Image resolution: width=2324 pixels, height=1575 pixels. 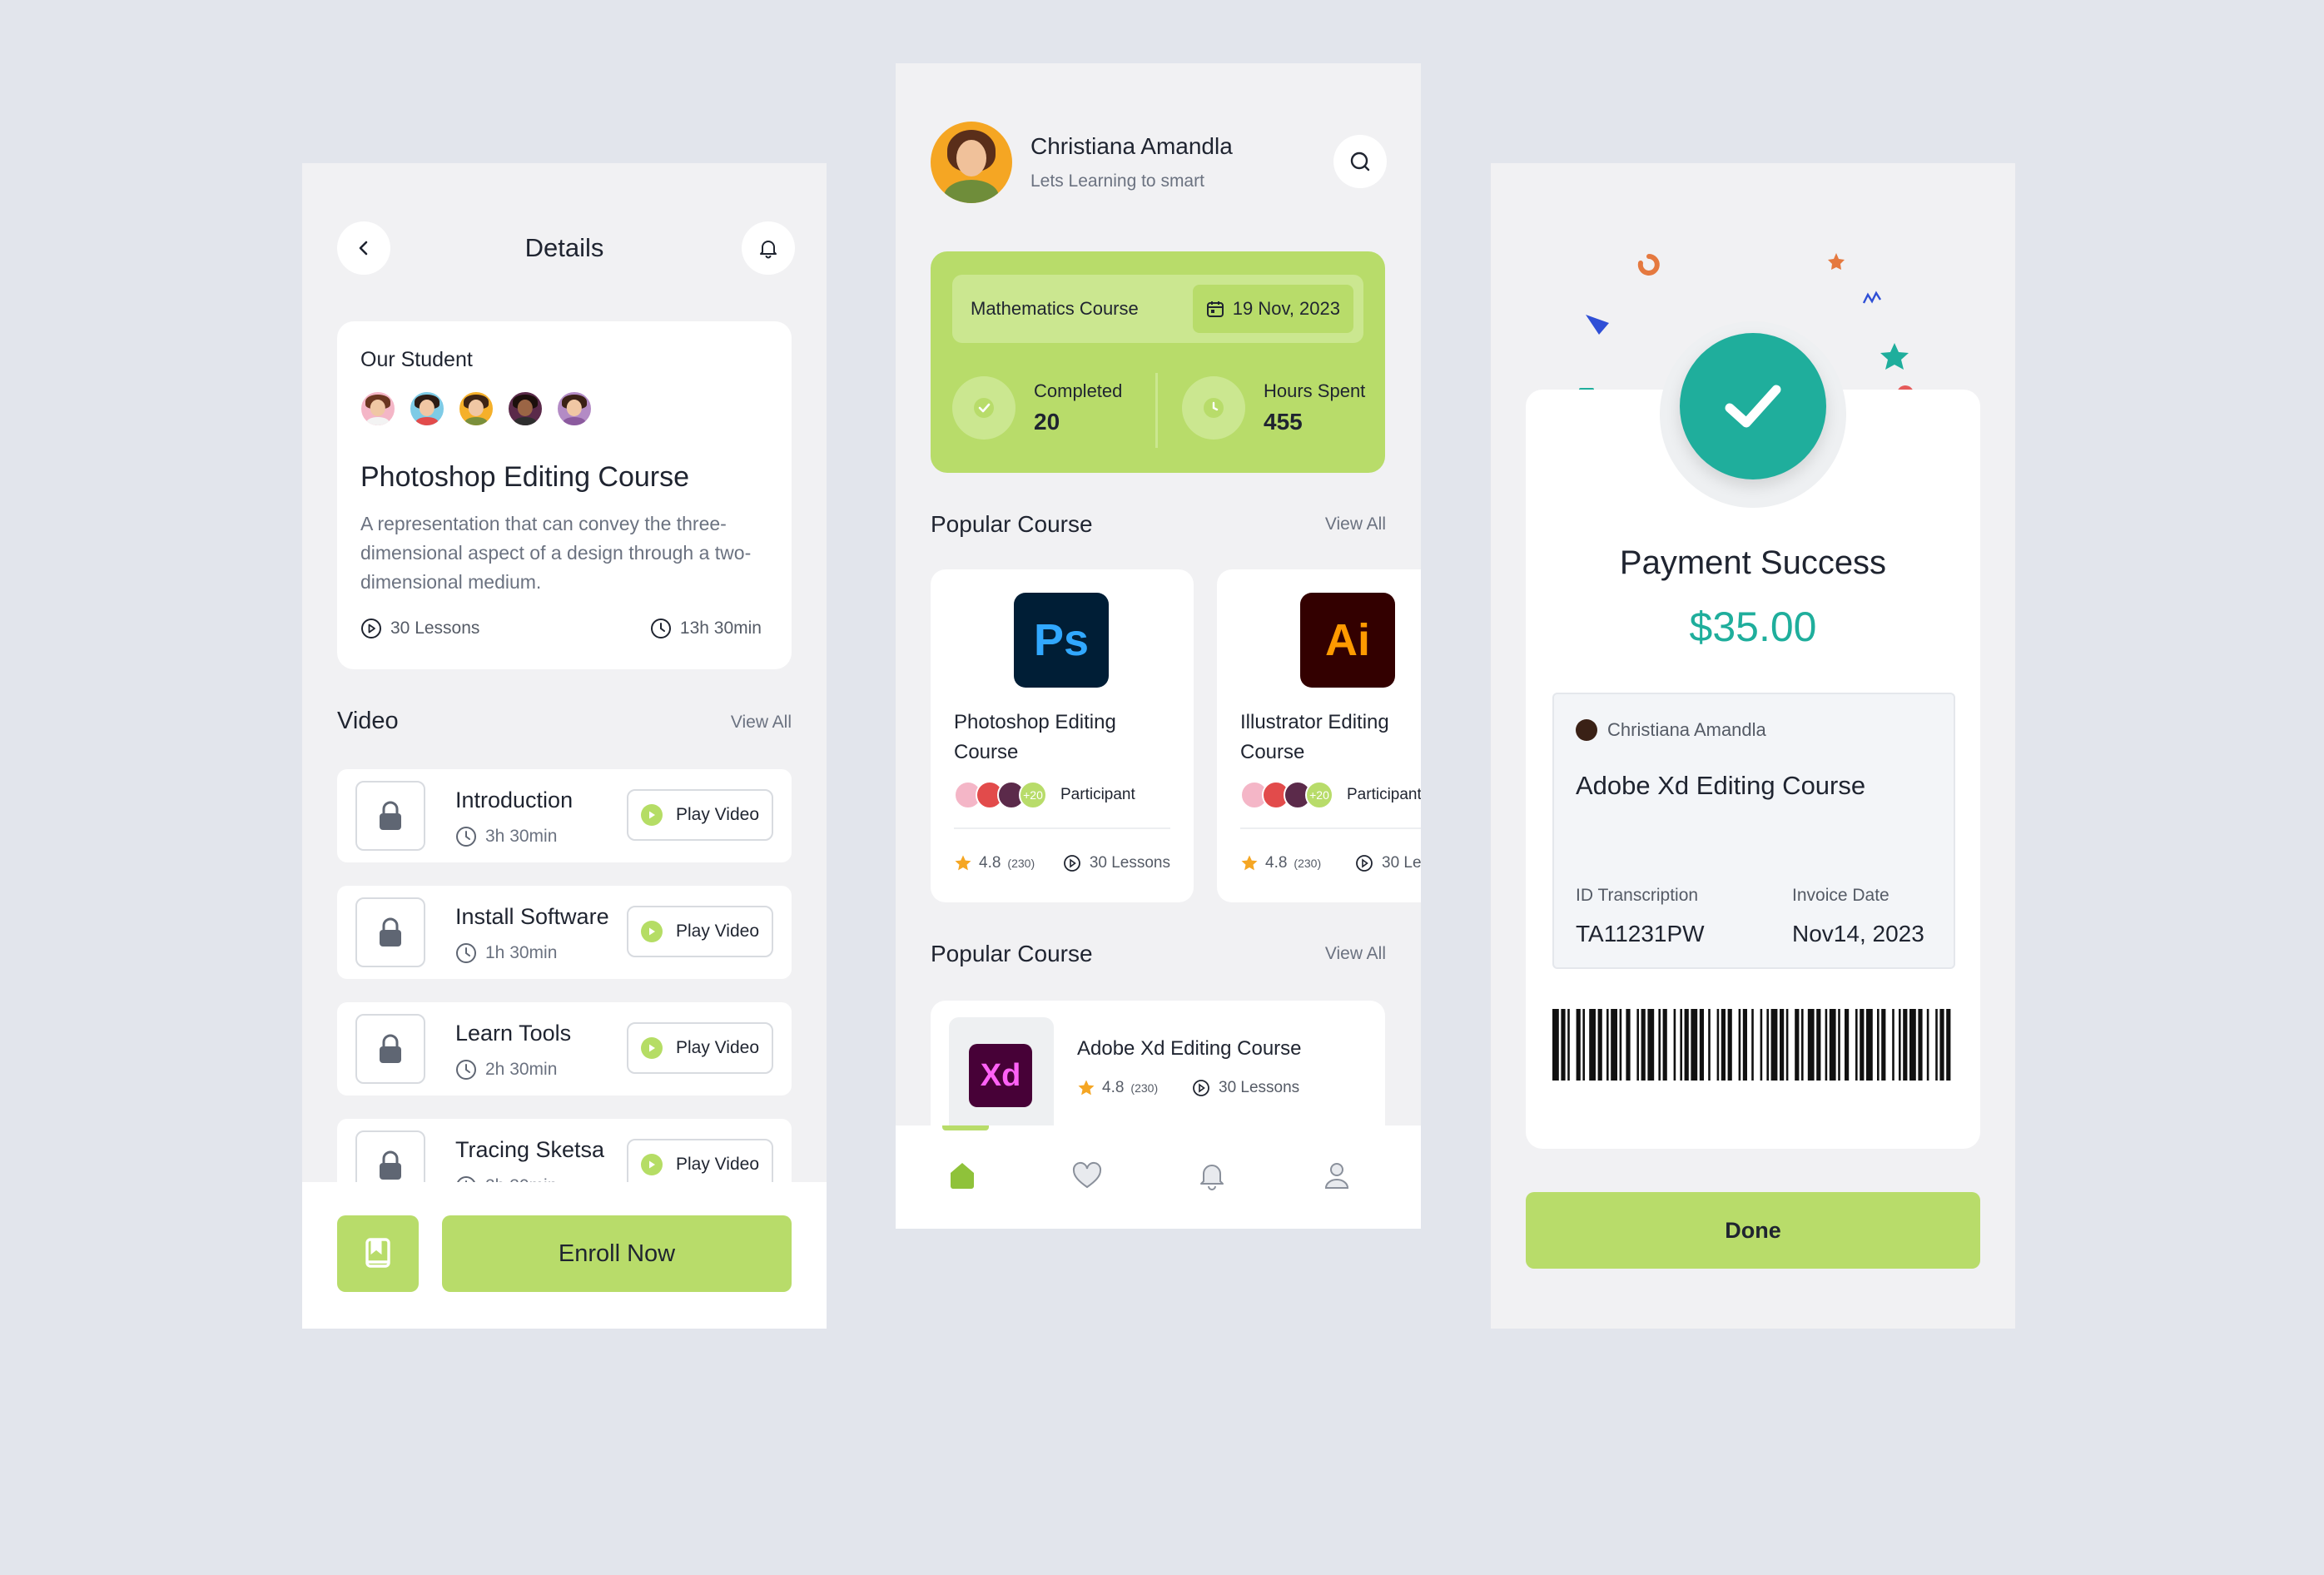 What do you see at coordinates (1283, 422) in the screenshot?
I see `hours-value: 455` at bounding box center [1283, 422].